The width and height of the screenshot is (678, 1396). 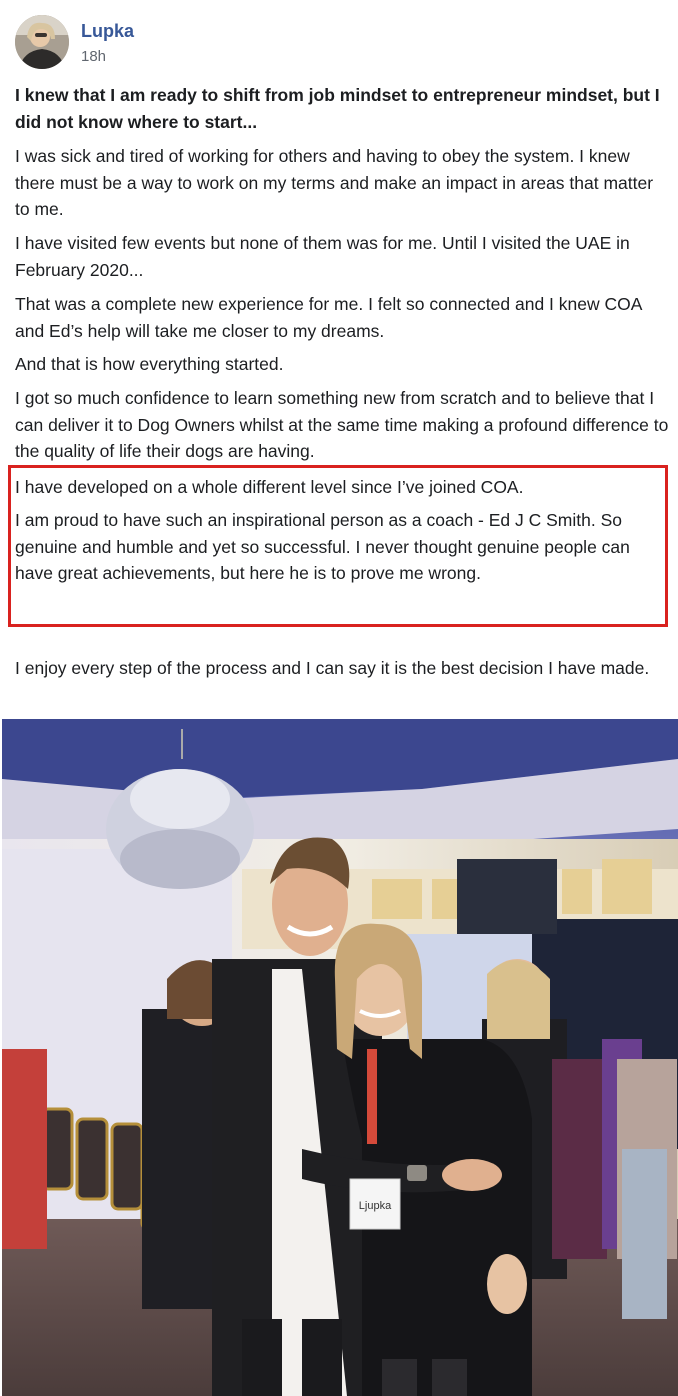 I want to click on author-avatar, so click(x=42, y=42).